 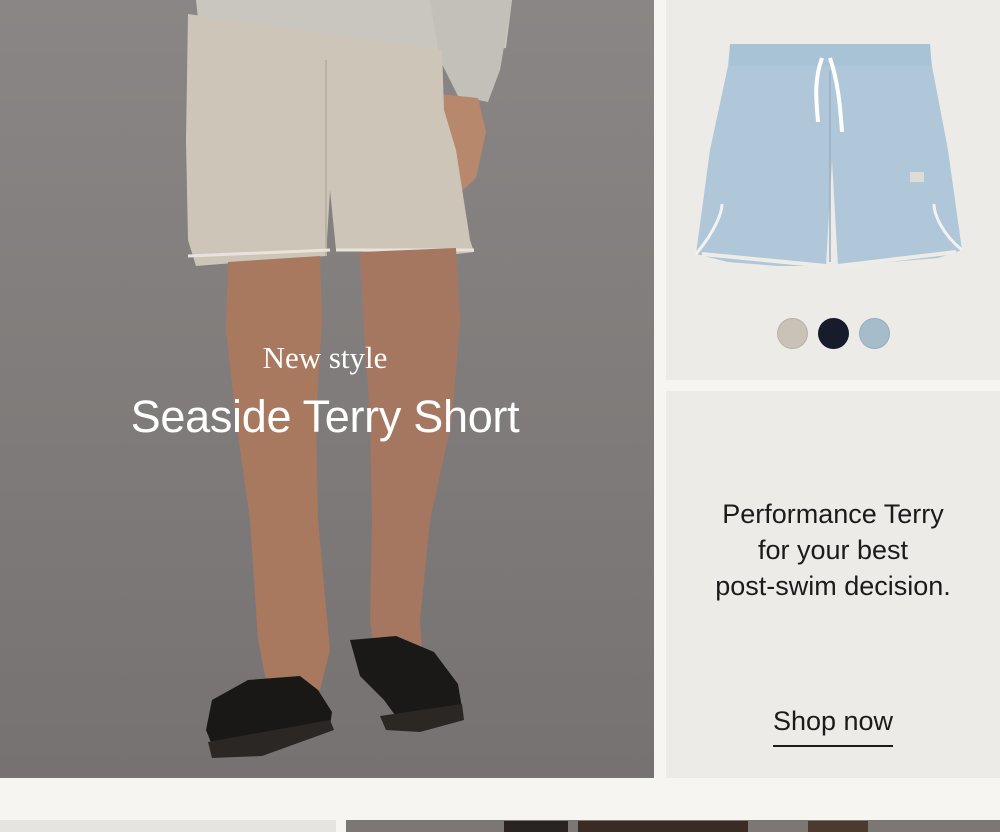 I want to click on swatch-navy, so click(x=833, y=333).